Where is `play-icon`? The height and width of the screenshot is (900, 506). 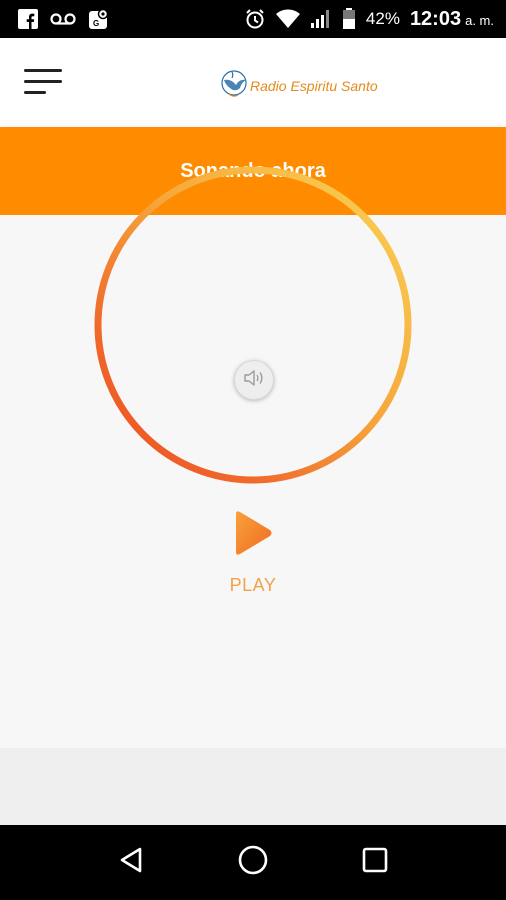
play-icon is located at coordinates (253, 535).